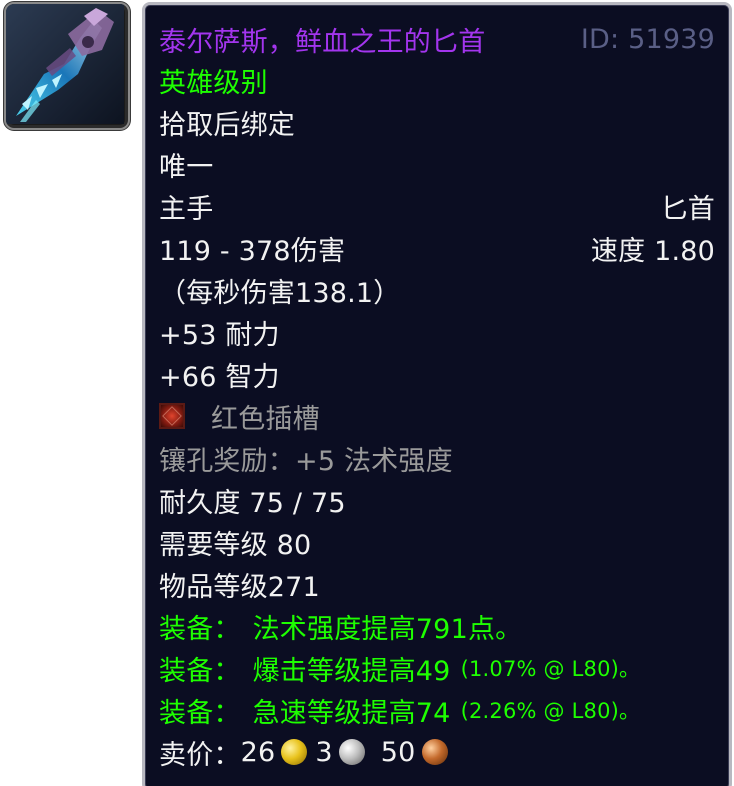 The height and width of the screenshot is (786, 734). I want to click on item-durability: 耐久度 75 / 75, so click(252, 503).